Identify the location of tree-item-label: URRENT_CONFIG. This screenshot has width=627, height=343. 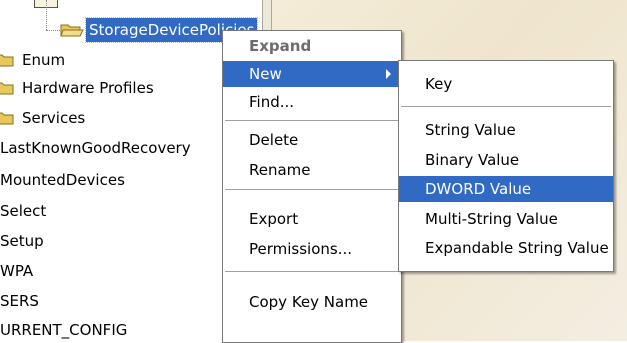
(64, 330).